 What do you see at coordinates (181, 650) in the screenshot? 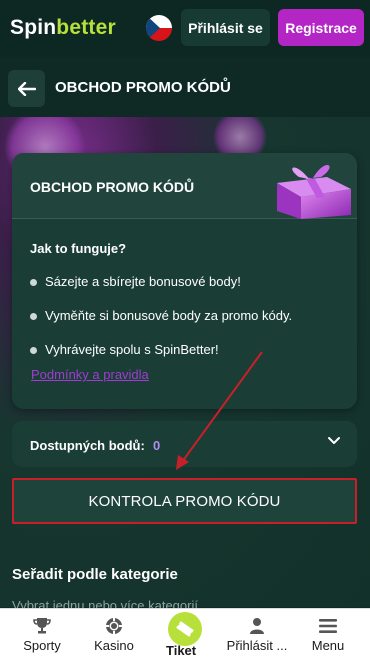
I see `nav-label-ticket: Tiket` at bounding box center [181, 650].